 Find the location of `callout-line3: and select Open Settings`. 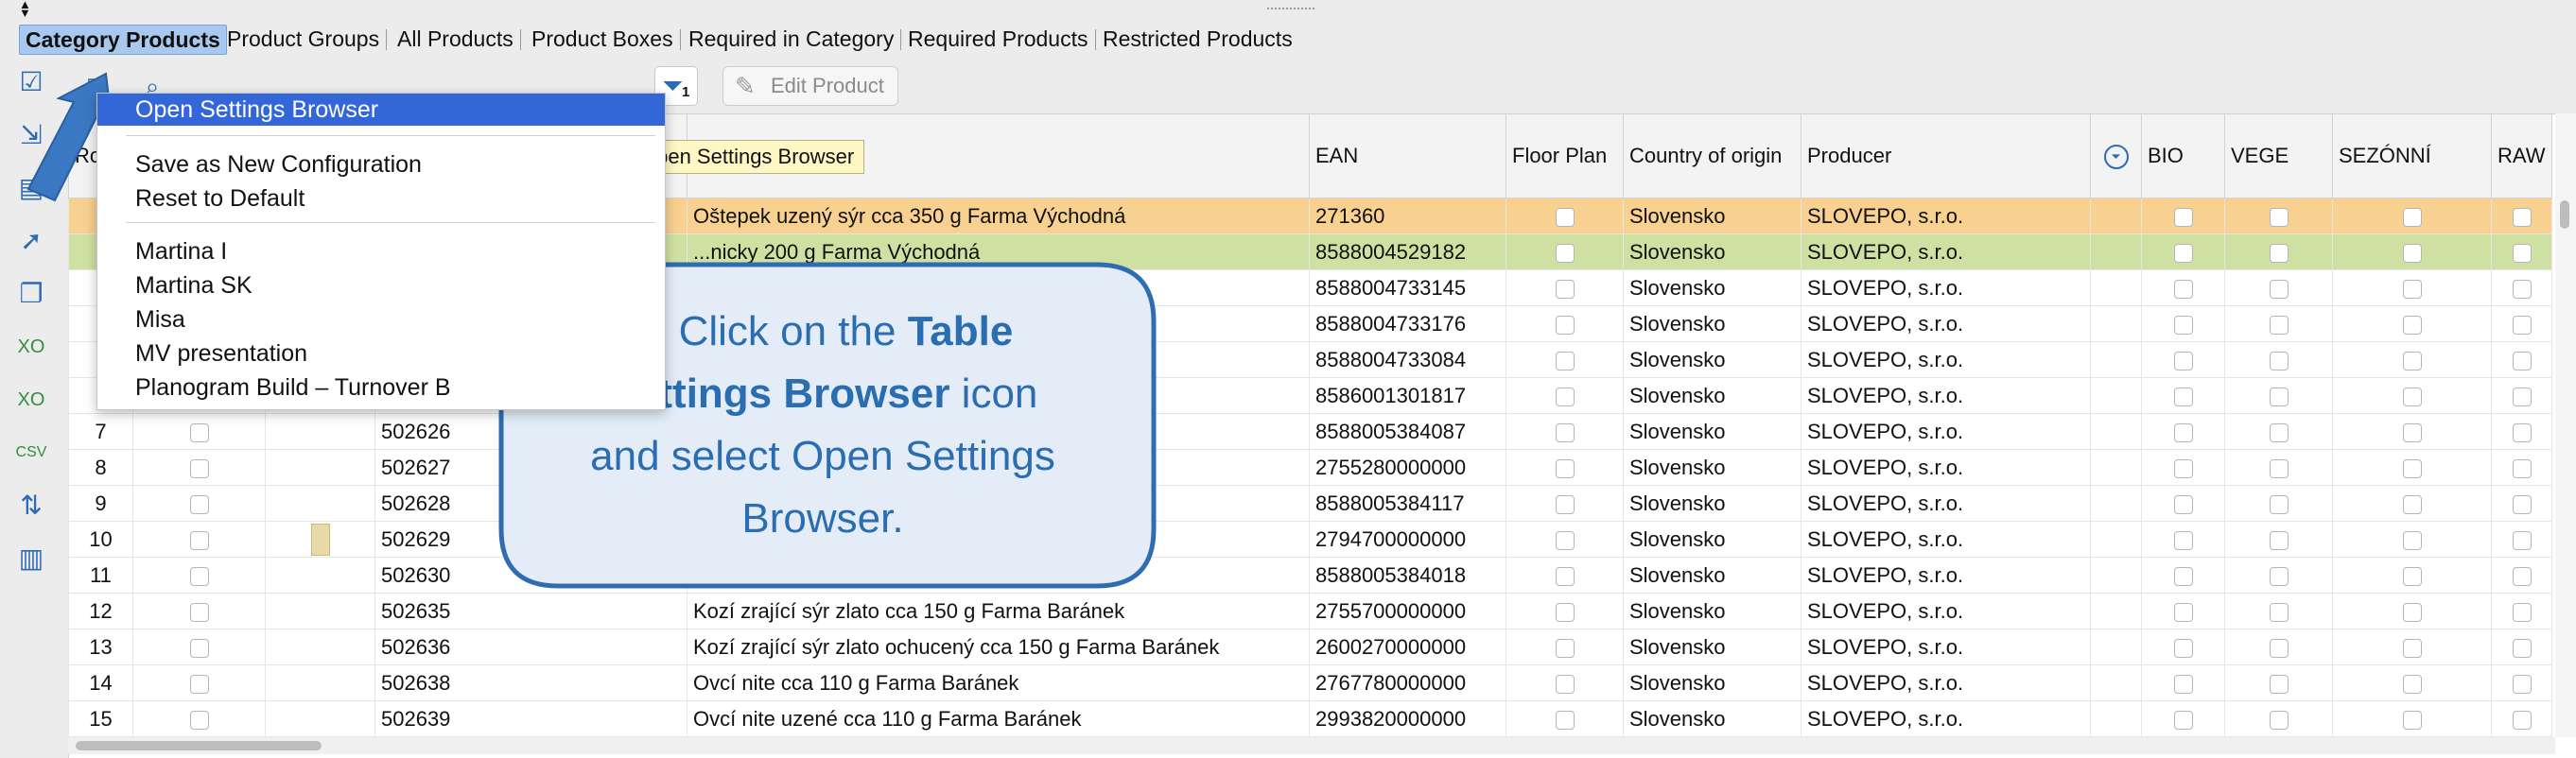

callout-line3: and select Open Settings is located at coordinates (822, 456).